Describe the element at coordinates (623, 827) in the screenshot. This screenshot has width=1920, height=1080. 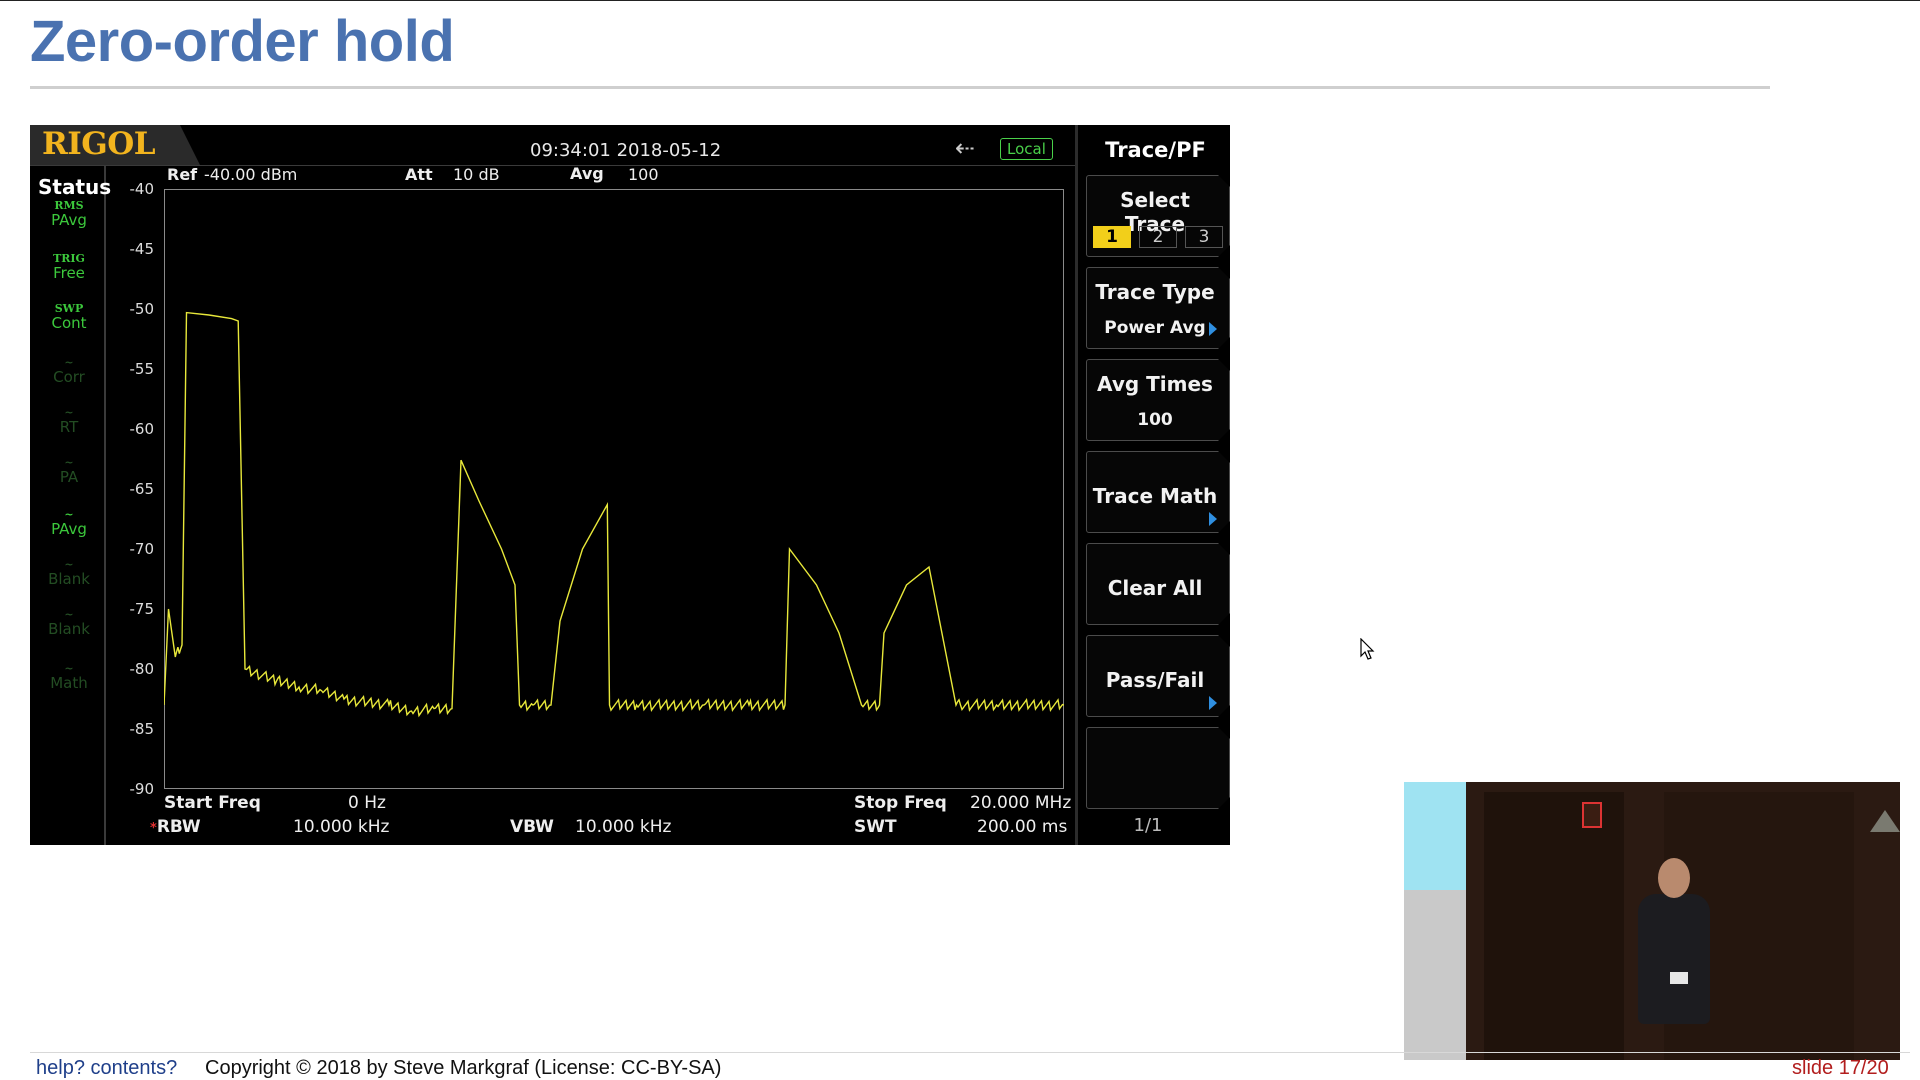
I see `vbw-value: 10.000 kHz` at that location.